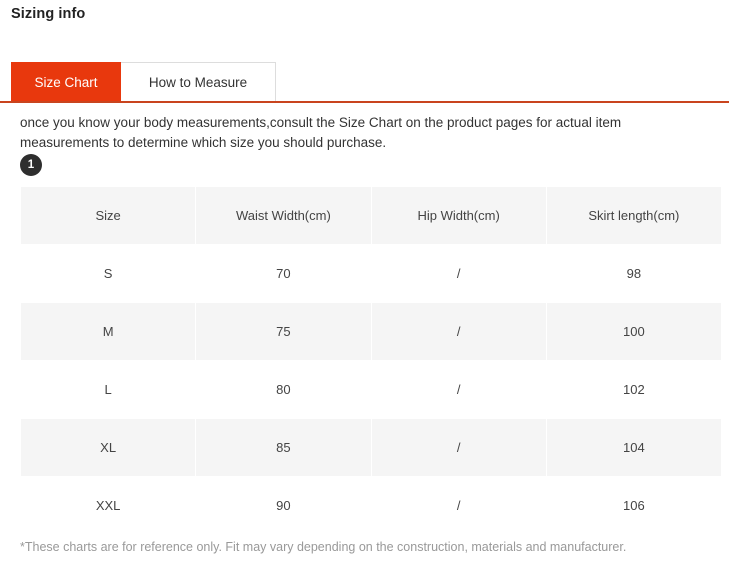 Image resolution: width=729 pixels, height=578 pixels. What do you see at coordinates (283, 273) in the screenshot?
I see `cell-waist-width: 70` at bounding box center [283, 273].